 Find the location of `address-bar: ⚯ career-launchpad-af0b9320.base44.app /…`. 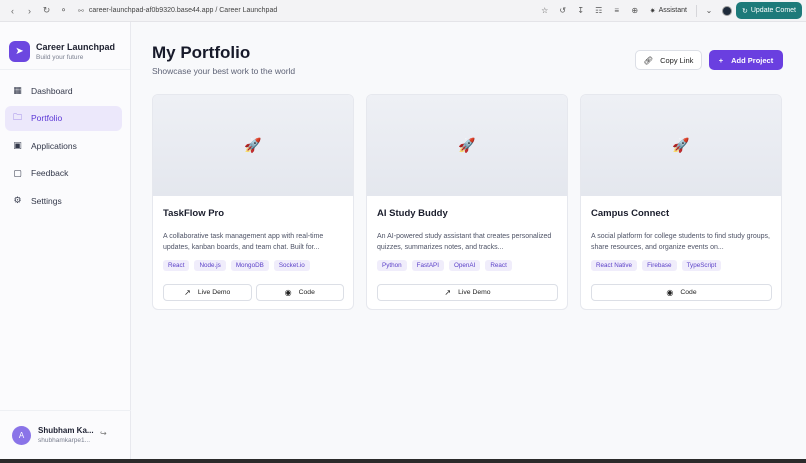

address-bar: ⚯ career-launchpad-af0b9320.base44.app /… is located at coordinates (177, 11).